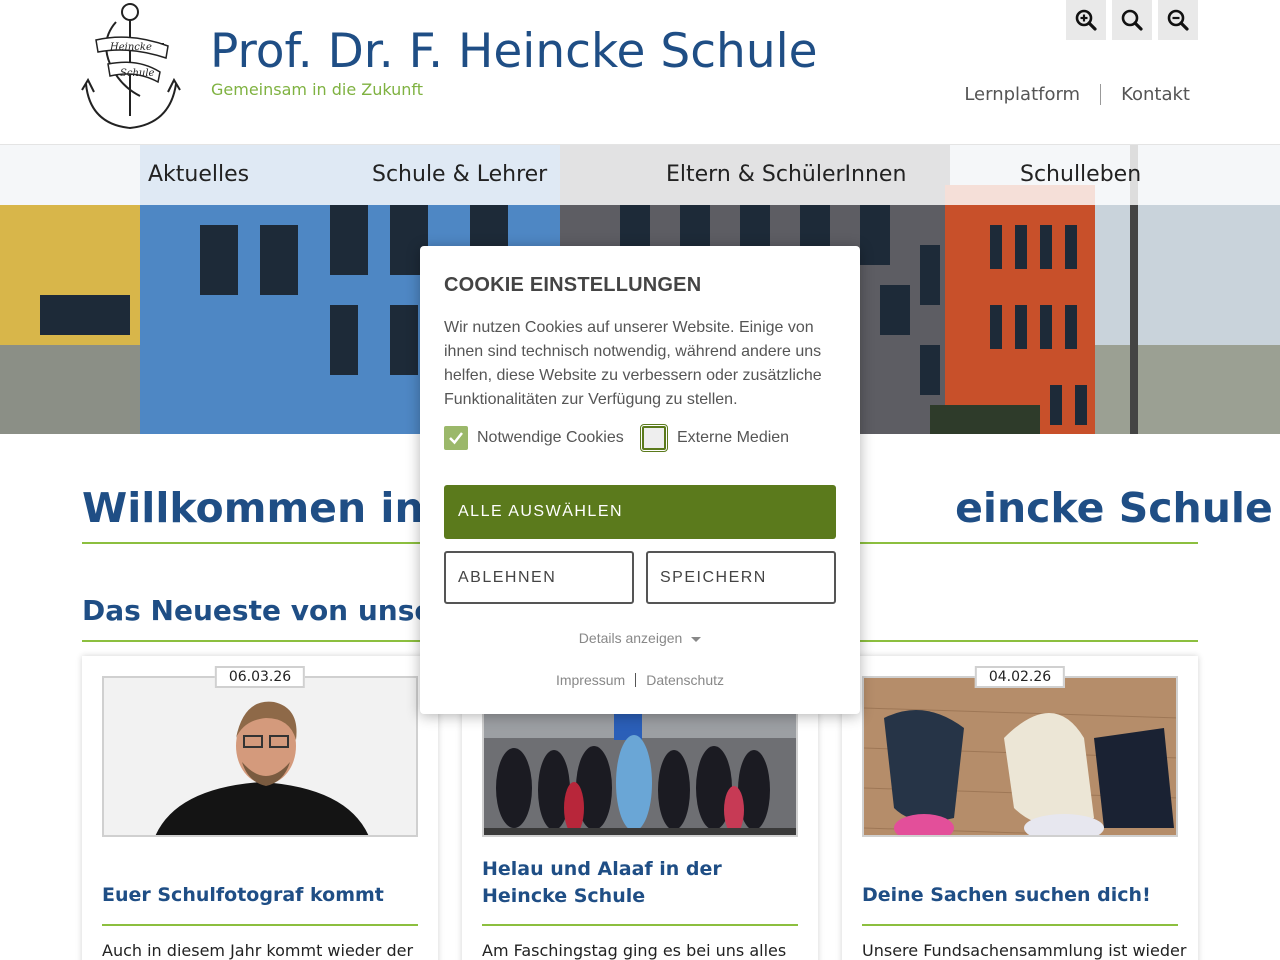  Describe the element at coordinates (685, 680) in the screenshot. I see `privacy-link: Datenschutz` at that location.